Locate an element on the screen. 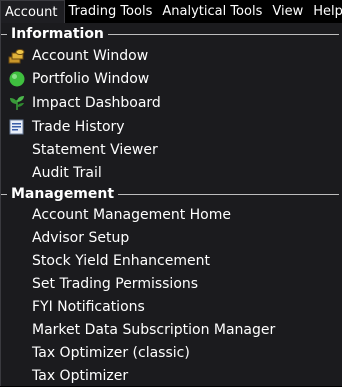 The width and height of the screenshot is (342, 387). menu-item-label: Advisor Setup is located at coordinates (81, 237).